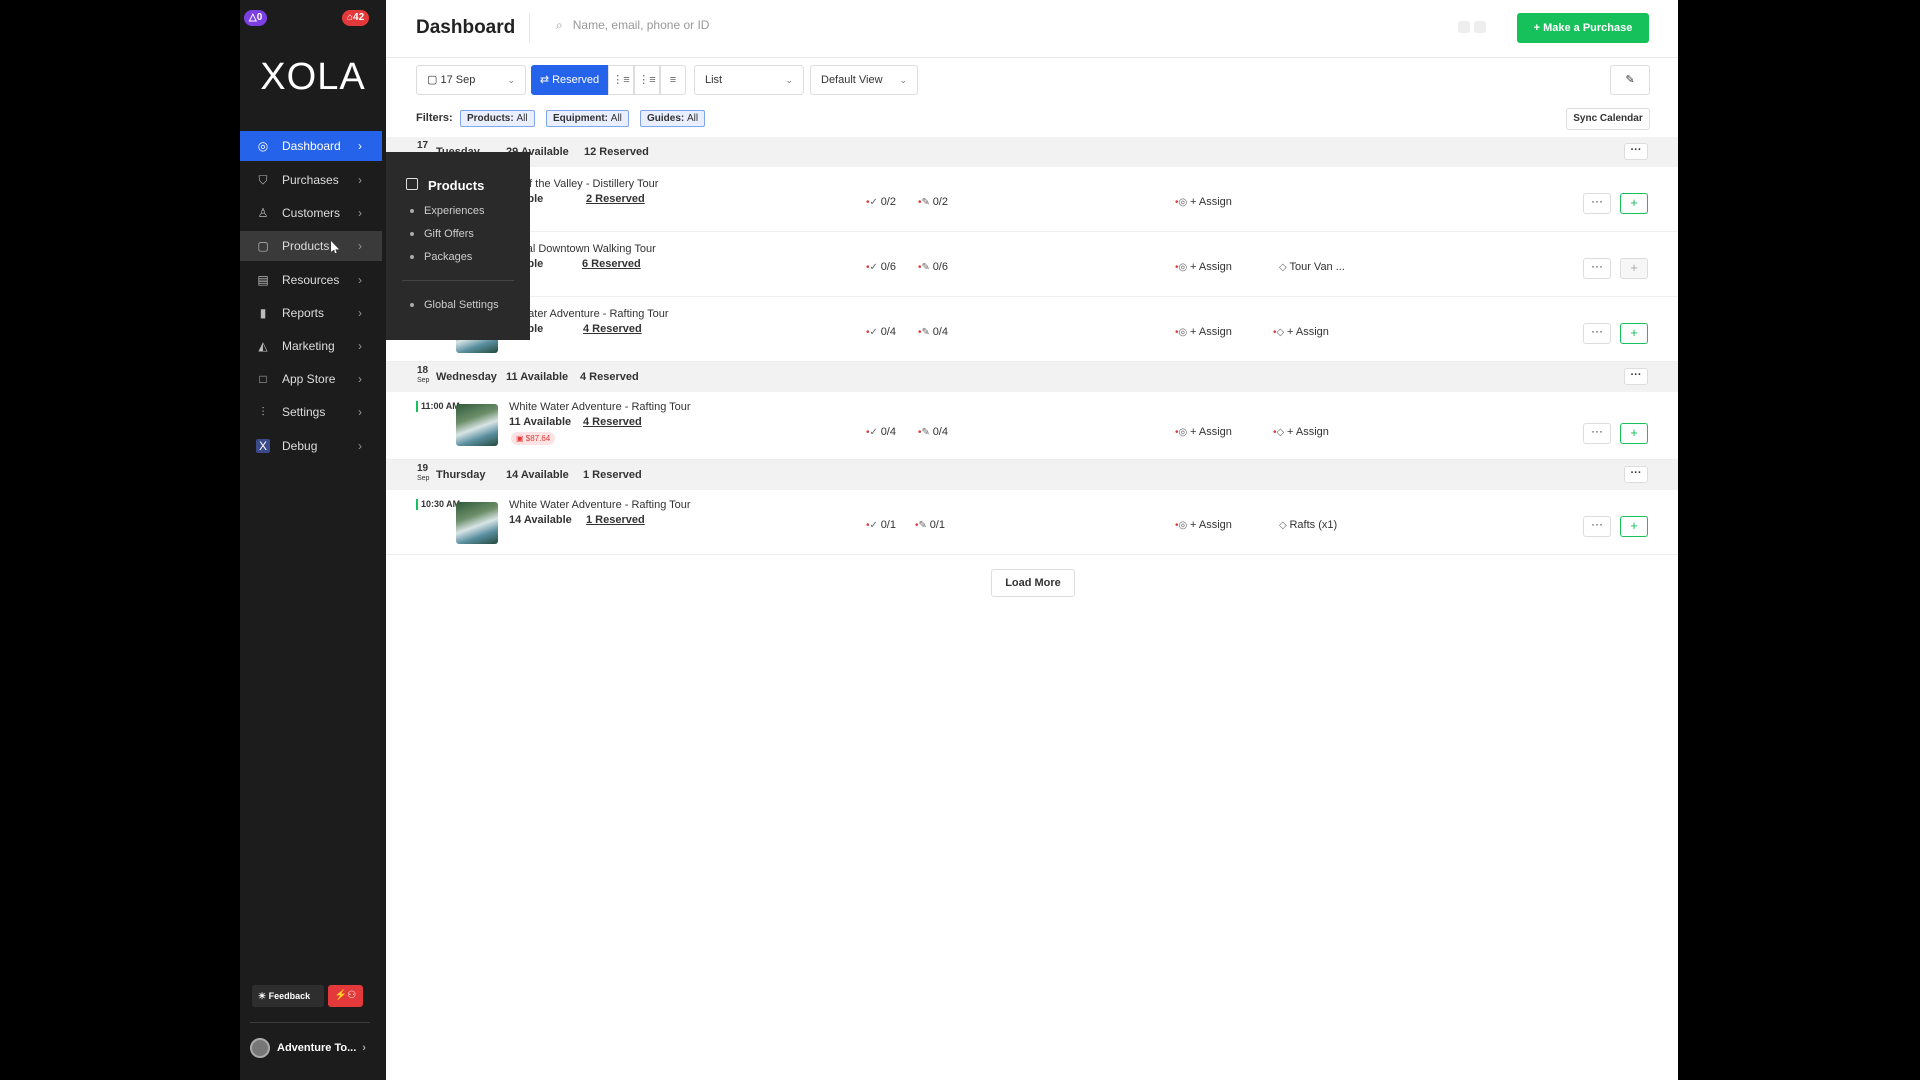  I want to click on waiver-count: •✎ 0/6, so click(933, 267).